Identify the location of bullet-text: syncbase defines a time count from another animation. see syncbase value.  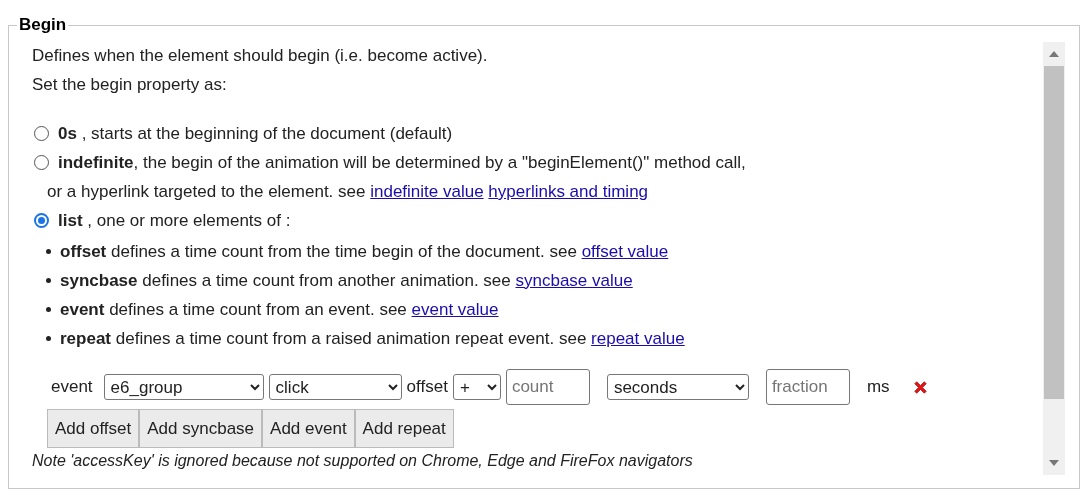
(346, 280).